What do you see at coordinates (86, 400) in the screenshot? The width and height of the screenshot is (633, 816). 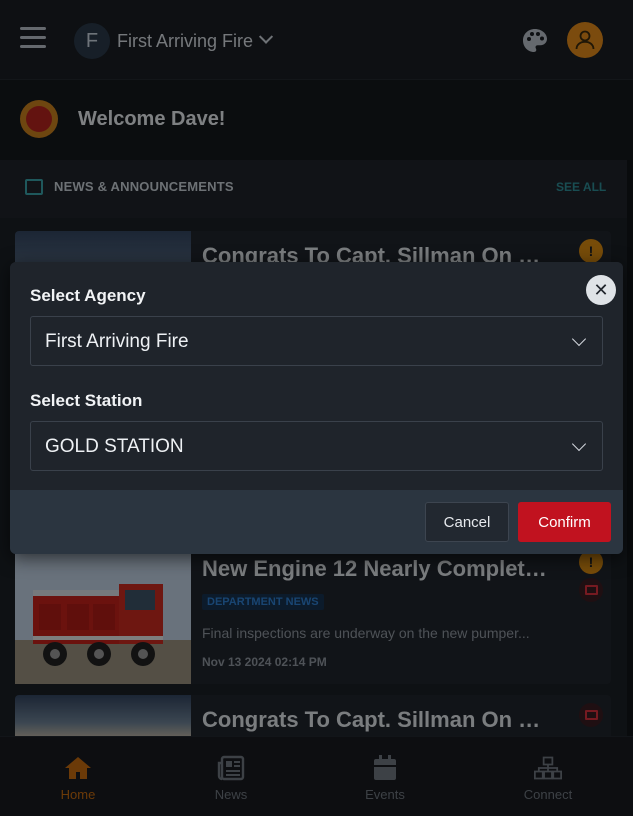 I see `station-label: Select Station` at bounding box center [86, 400].